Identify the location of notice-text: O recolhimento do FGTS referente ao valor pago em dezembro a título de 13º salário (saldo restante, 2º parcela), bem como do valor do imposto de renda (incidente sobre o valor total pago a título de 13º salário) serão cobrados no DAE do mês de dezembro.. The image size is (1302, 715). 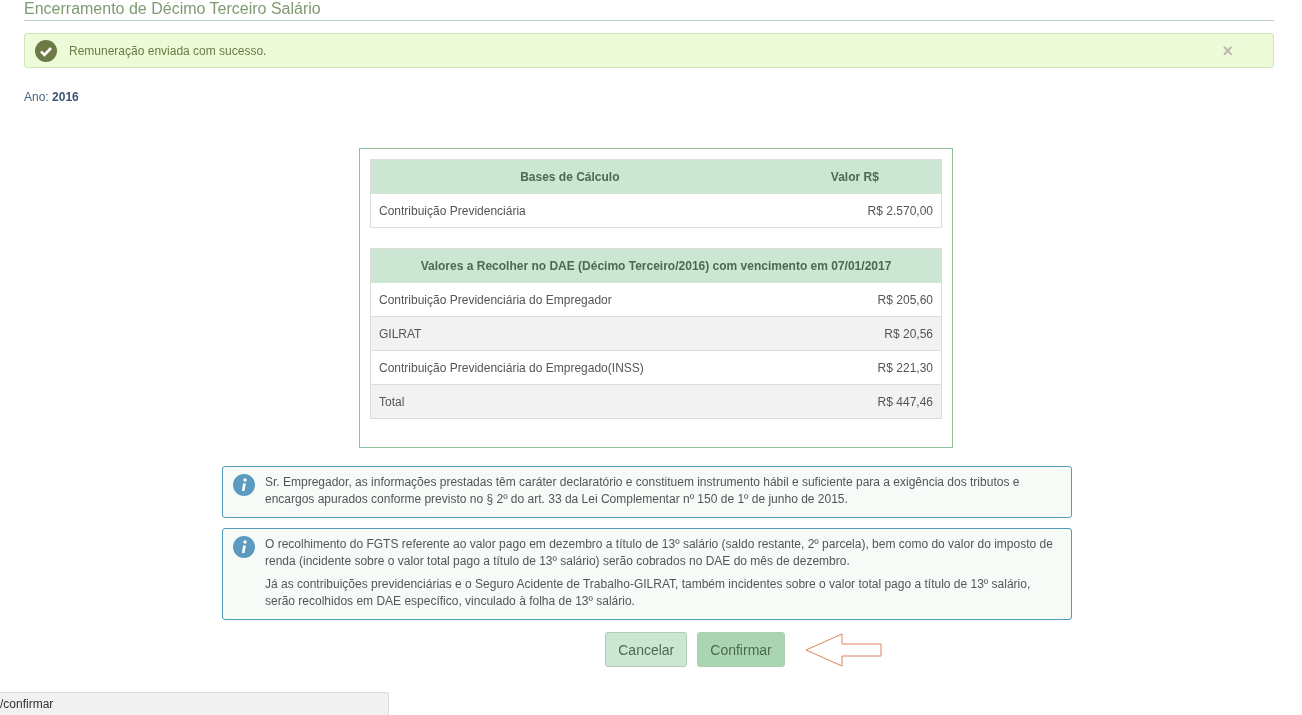
(659, 553).